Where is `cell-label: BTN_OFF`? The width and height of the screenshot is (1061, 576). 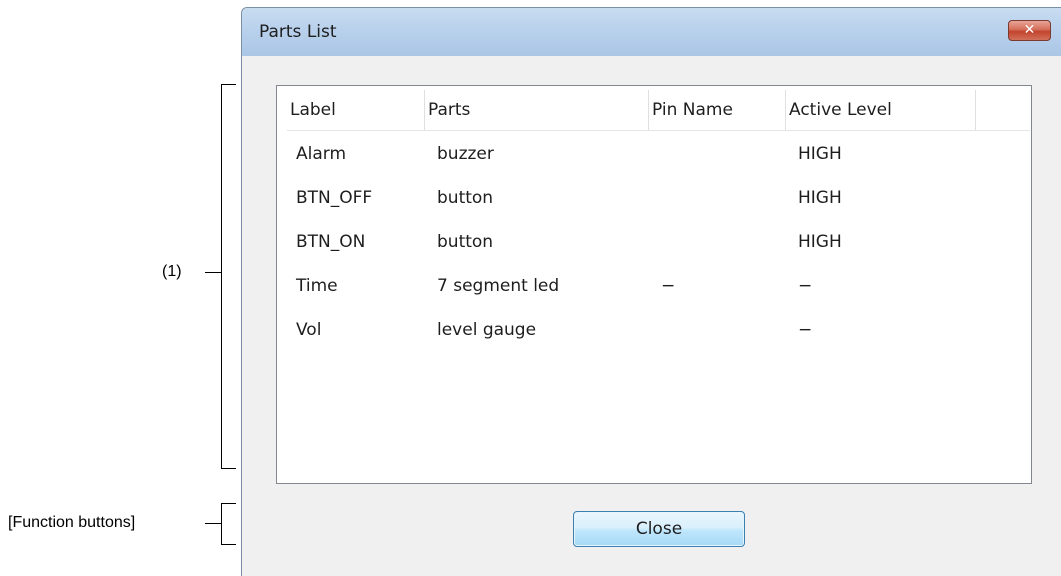 cell-label: BTN_OFF is located at coordinates (334, 198).